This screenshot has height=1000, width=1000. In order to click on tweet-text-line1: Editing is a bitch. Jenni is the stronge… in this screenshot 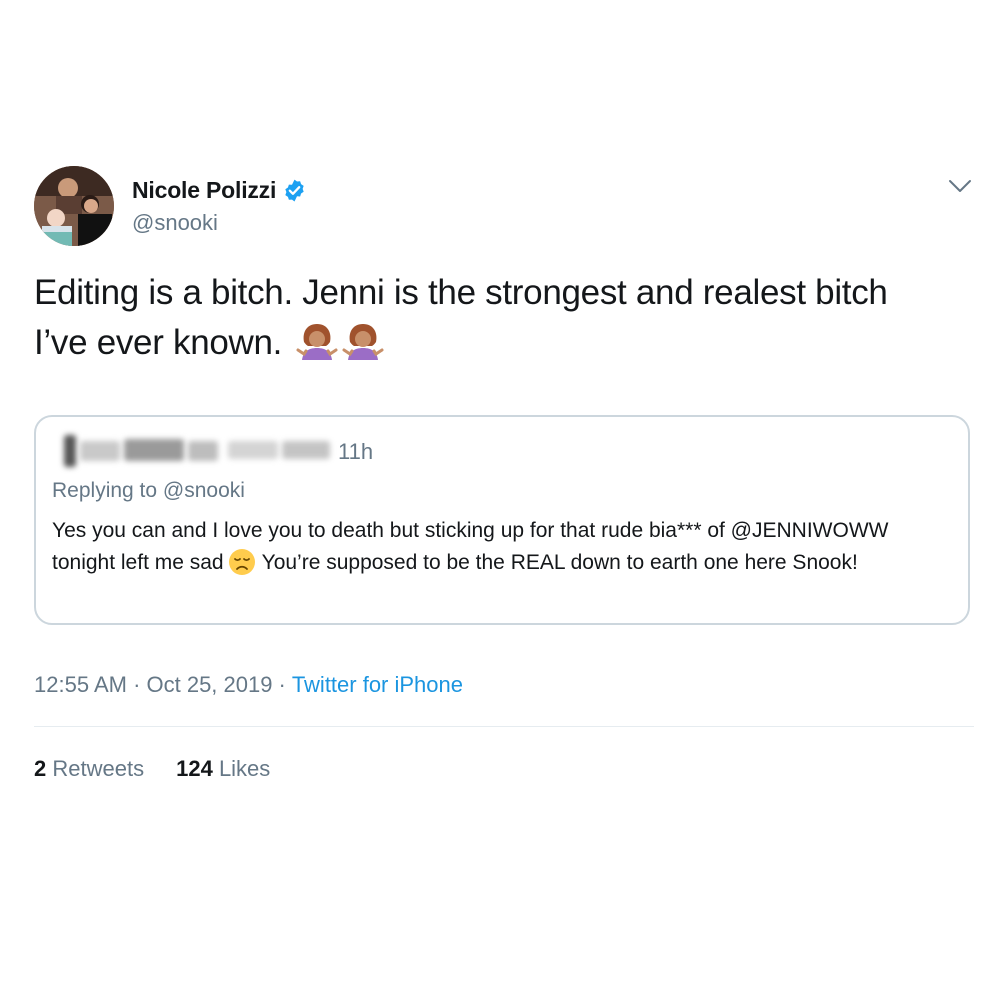, I will do `click(461, 292)`.